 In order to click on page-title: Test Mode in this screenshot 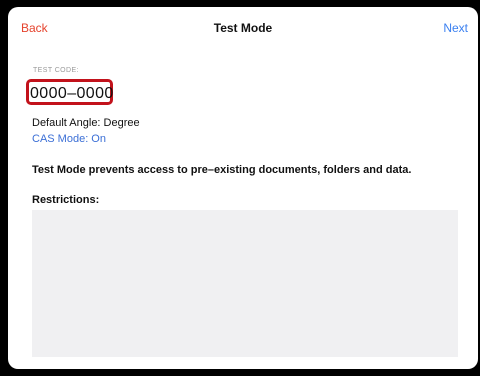, I will do `click(243, 28)`.